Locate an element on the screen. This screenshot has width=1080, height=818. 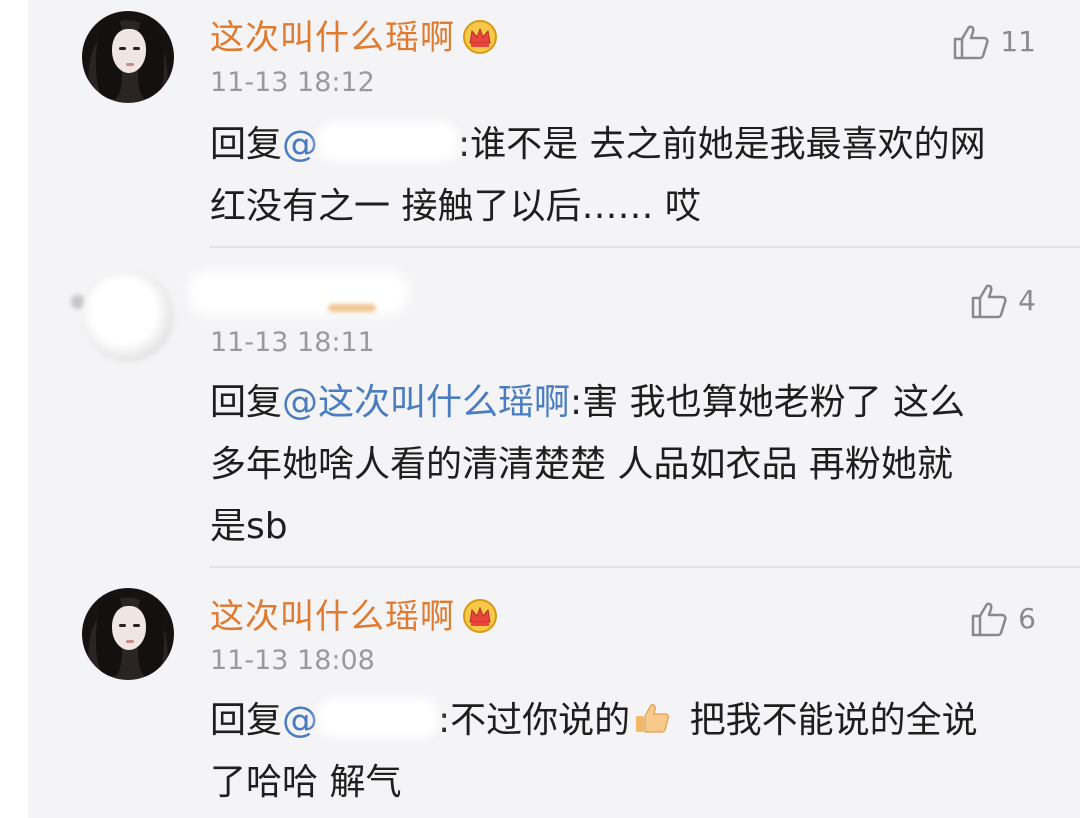
comment-line: 回复@ :不过你说的 把我不能说的全说 is located at coordinates (625, 721).